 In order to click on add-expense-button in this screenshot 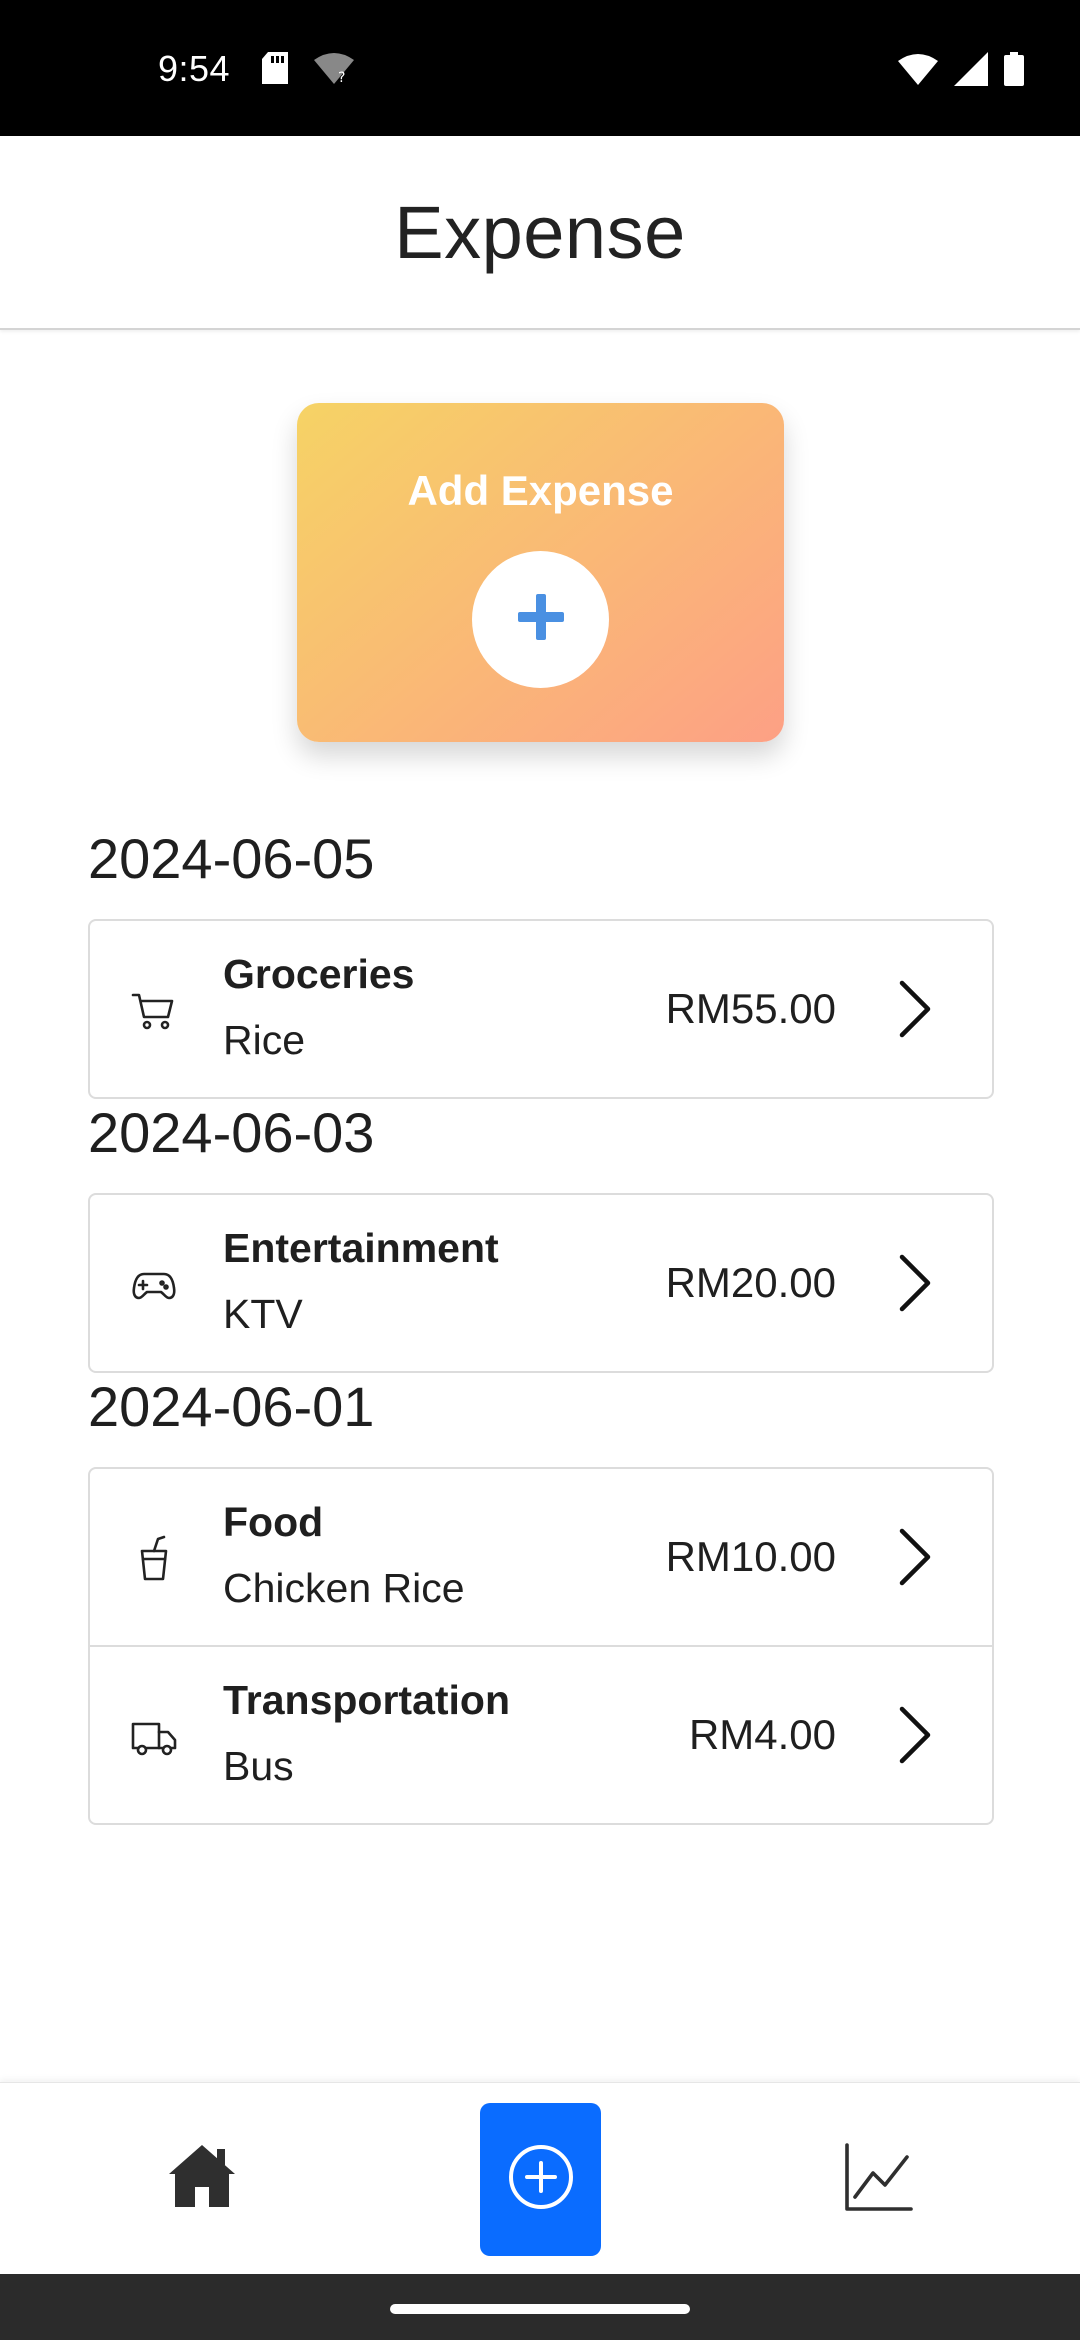, I will do `click(540, 619)`.